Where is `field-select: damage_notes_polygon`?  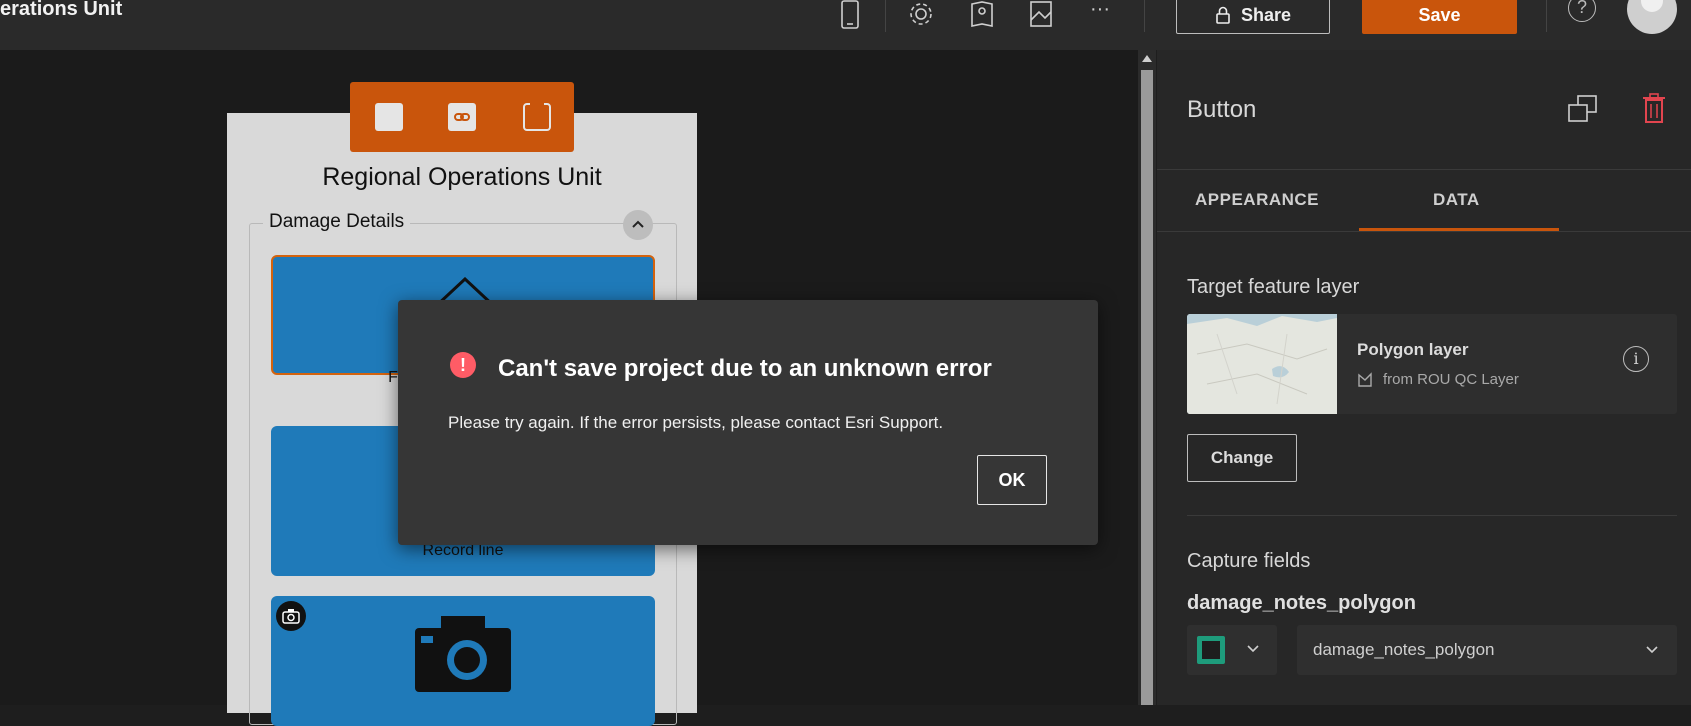
field-select: damage_notes_polygon is located at coordinates (1487, 650).